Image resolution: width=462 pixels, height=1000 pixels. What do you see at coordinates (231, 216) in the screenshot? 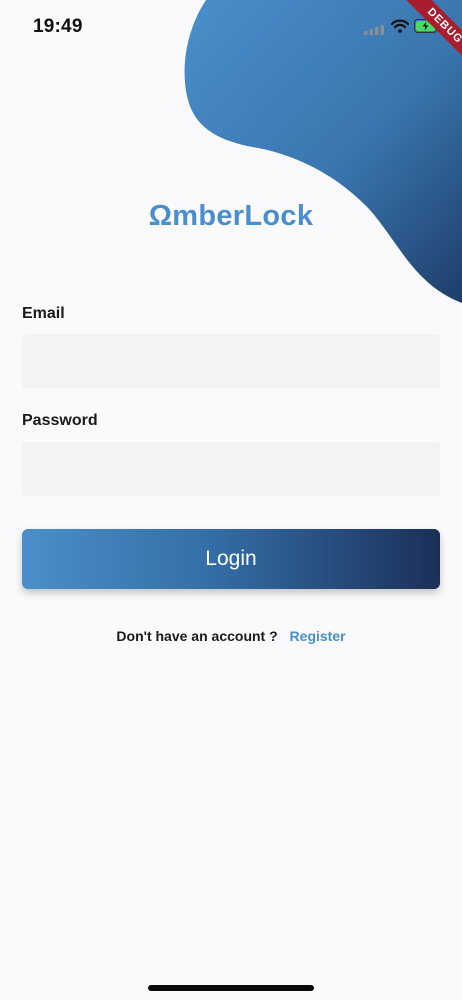
I see `app-logo: ΩmberLock` at bounding box center [231, 216].